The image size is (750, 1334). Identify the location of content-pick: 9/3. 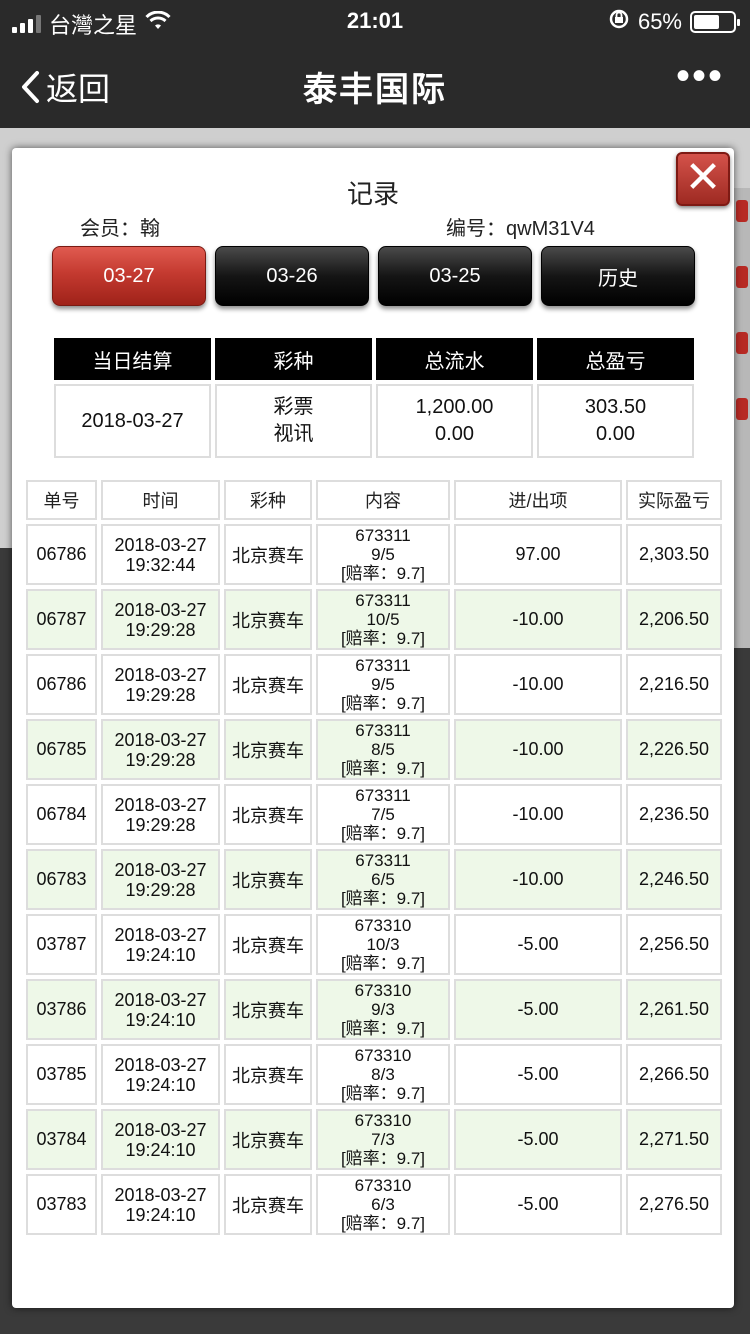
(383, 1009).